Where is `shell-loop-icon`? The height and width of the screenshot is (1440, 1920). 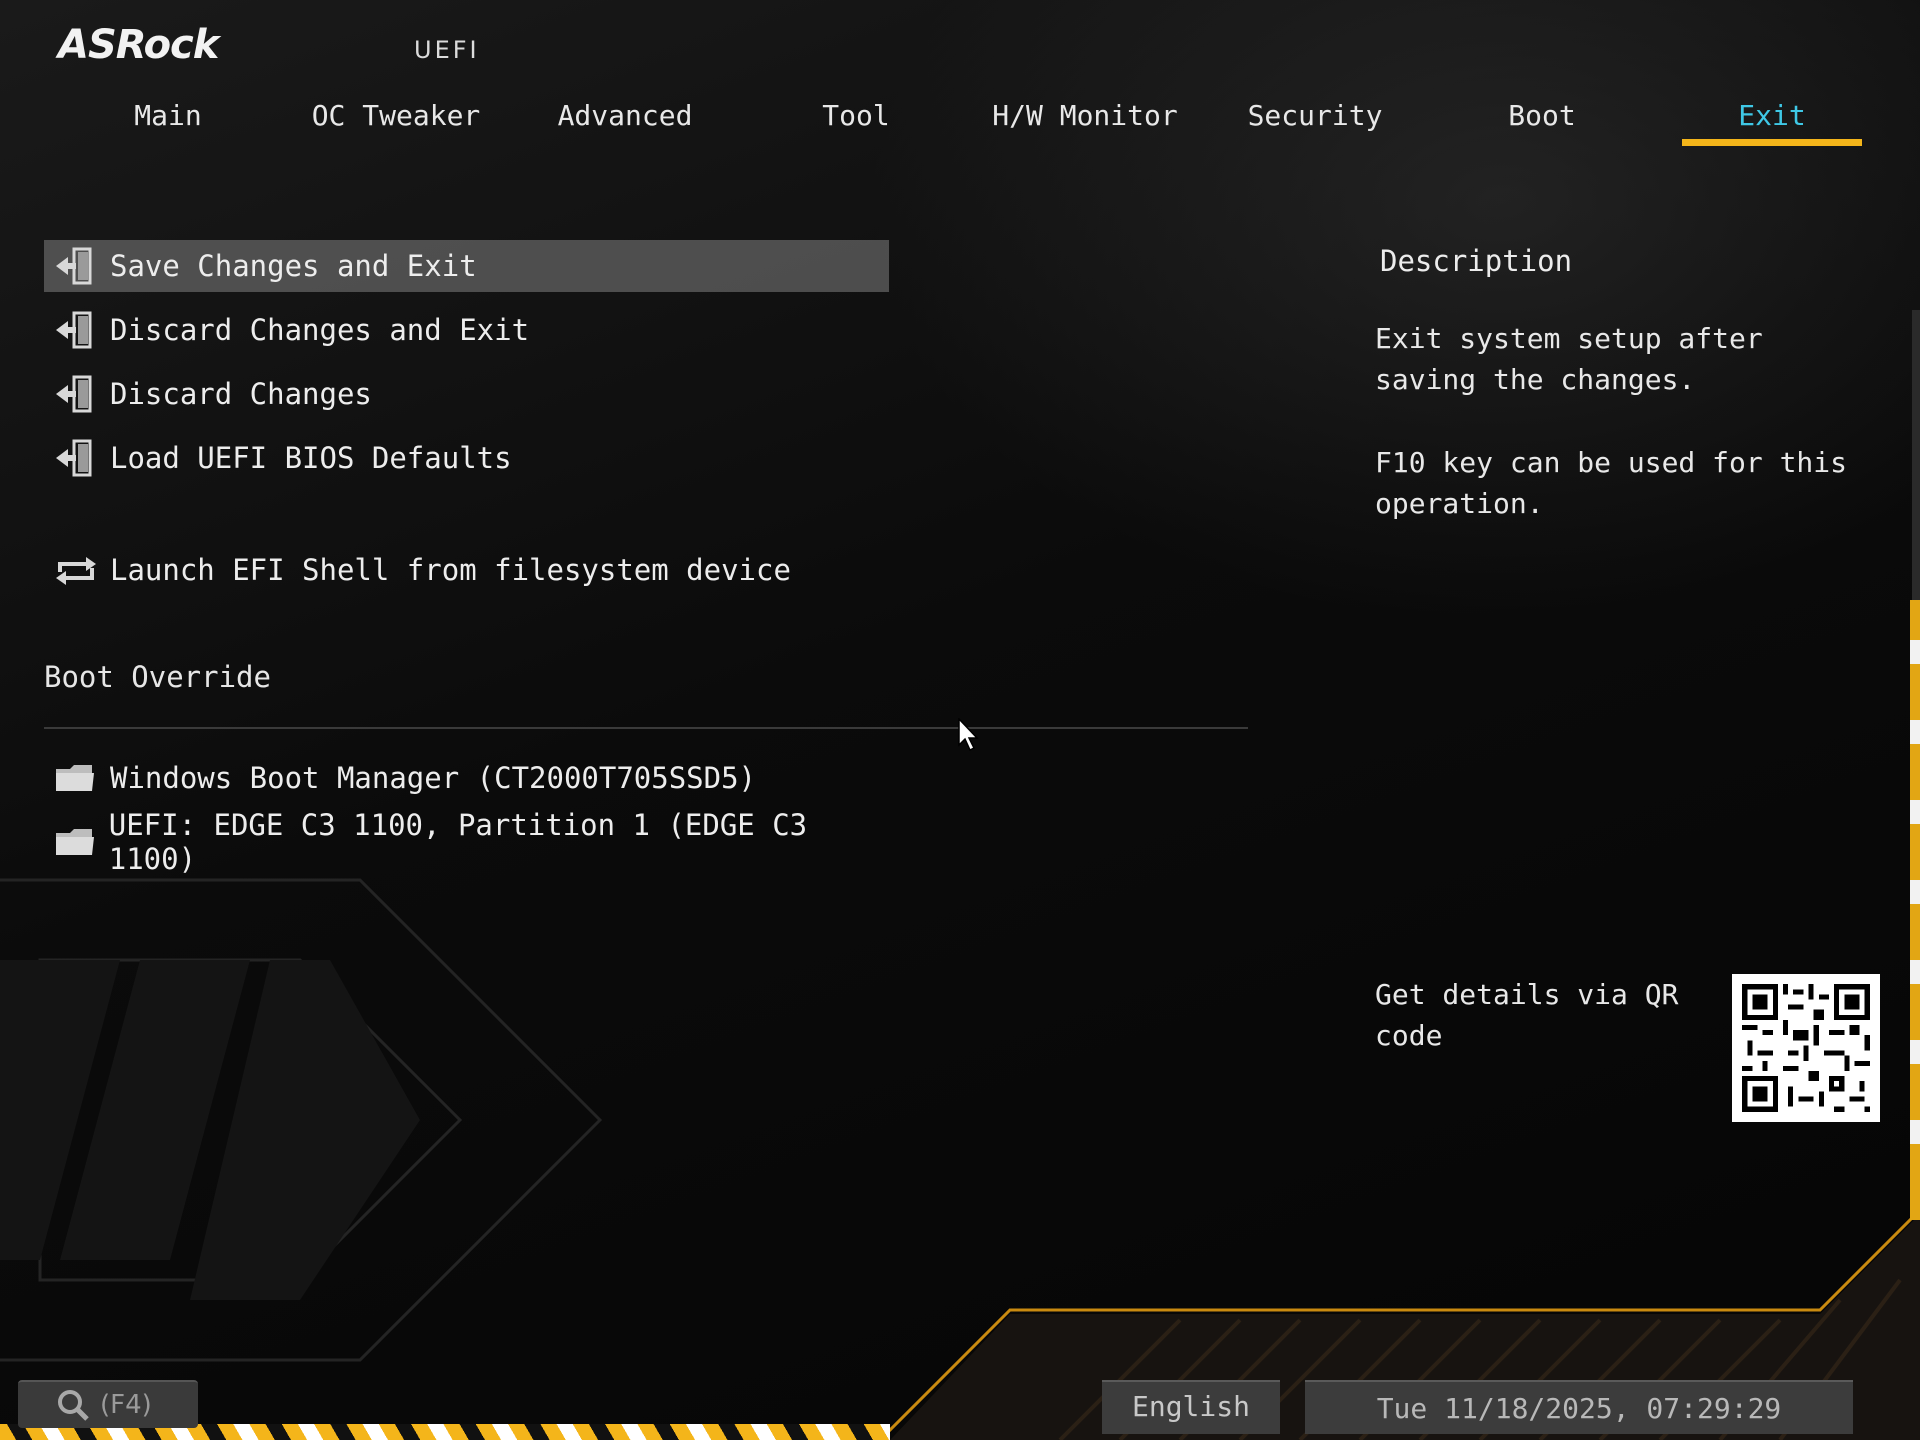 shell-loop-icon is located at coordinates (76, 570).